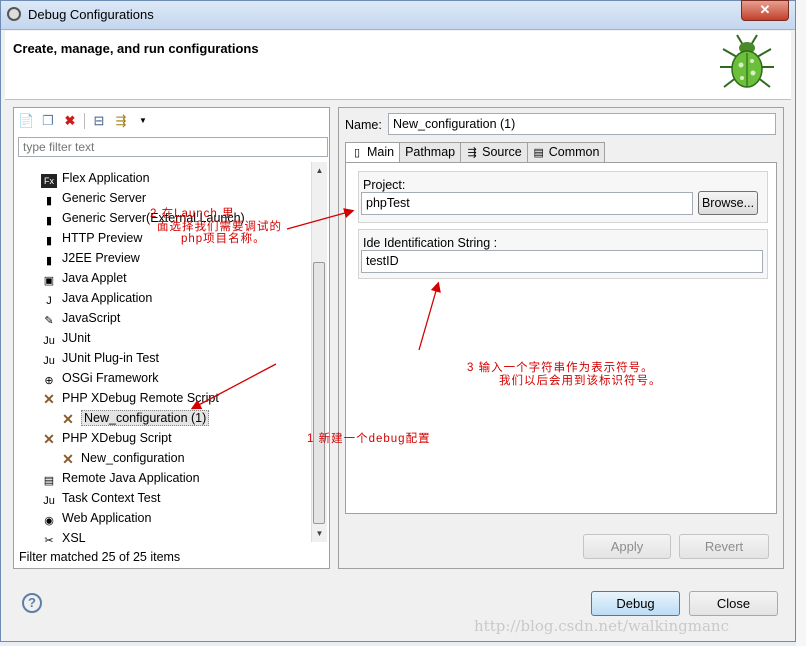  What do you see at coordinates (91, 318) in the screenshot?
I see `tree-item-label: JavaScript` at bounding box center [91, 318].